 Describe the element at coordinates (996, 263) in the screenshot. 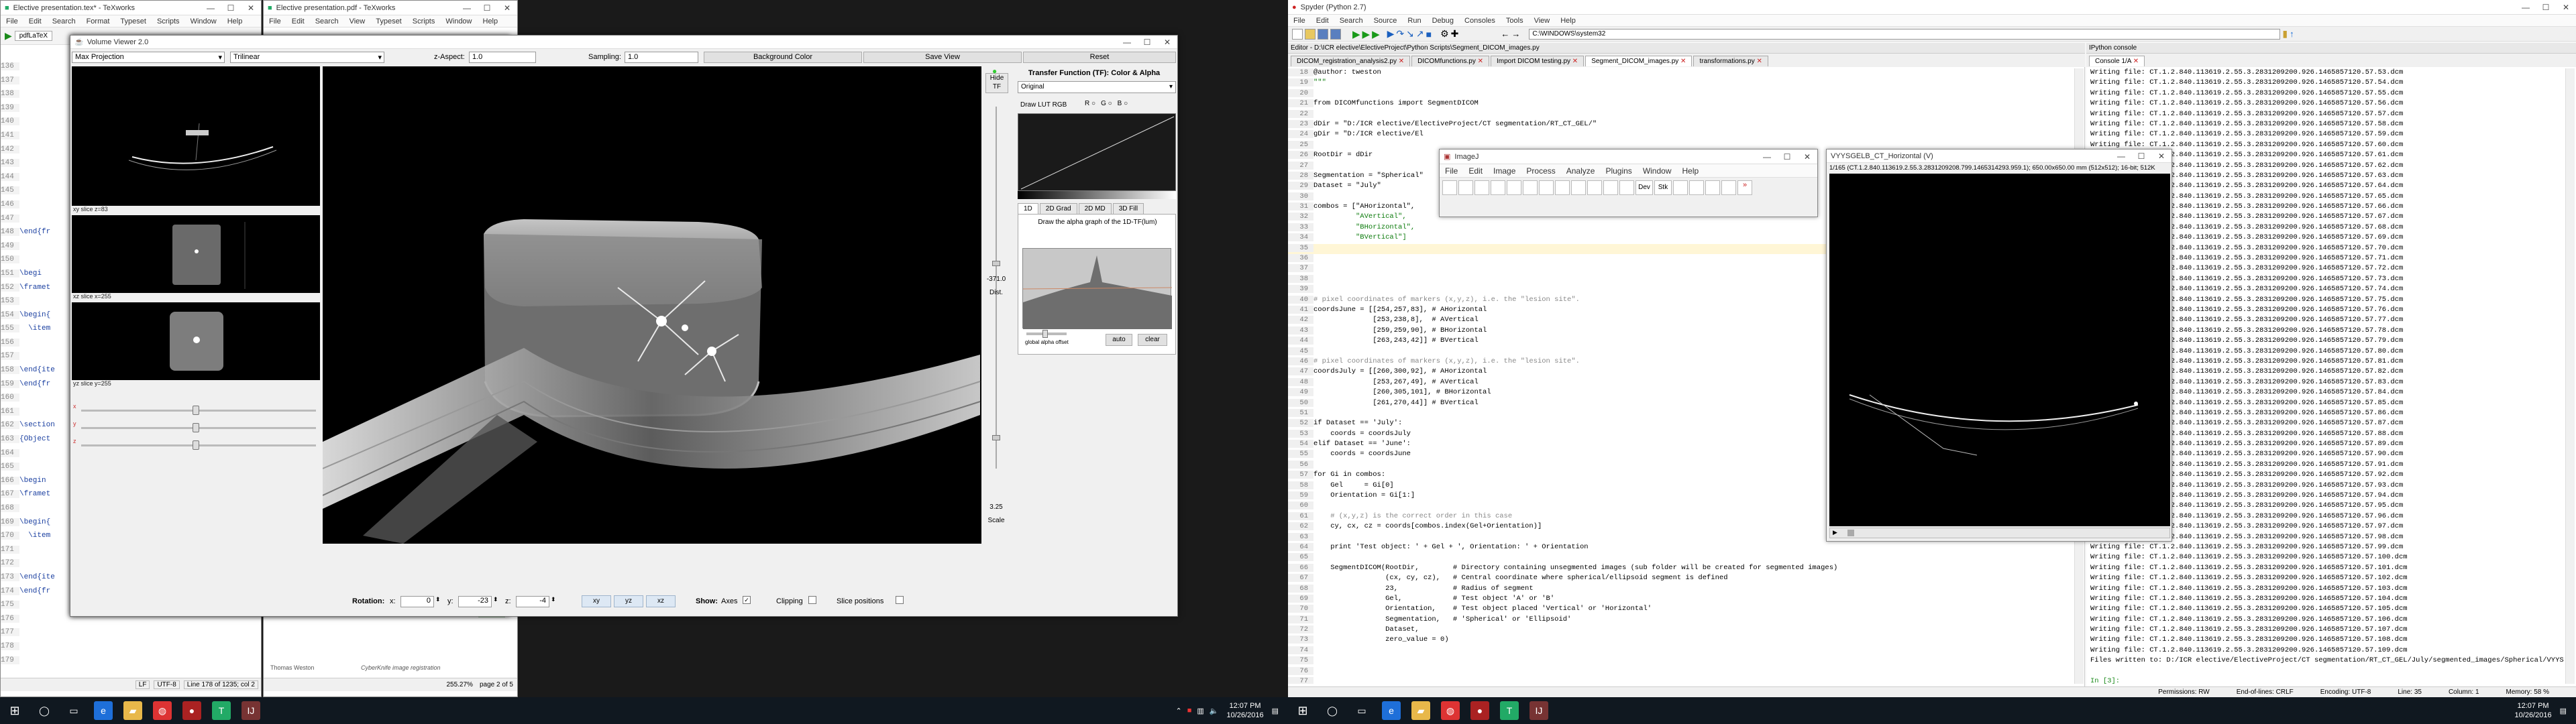

I see `dist-slider-thumb` at that location.